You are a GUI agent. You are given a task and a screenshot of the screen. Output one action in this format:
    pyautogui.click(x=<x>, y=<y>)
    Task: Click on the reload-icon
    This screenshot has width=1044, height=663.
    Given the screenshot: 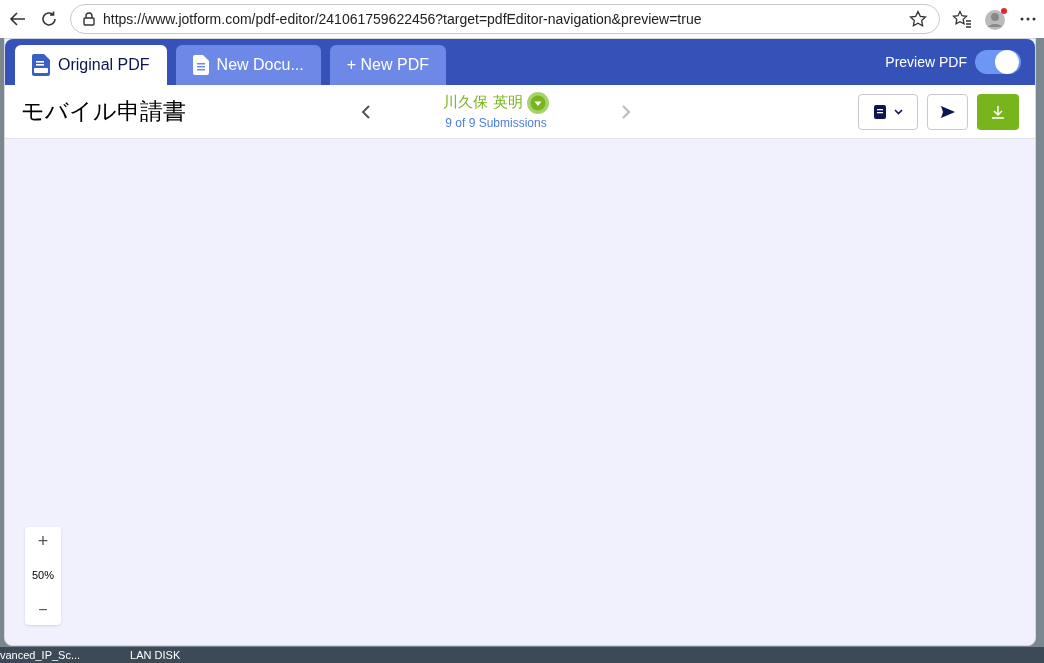 What is the action you would take?
    pyautogui.click(x=49, y=19)
    